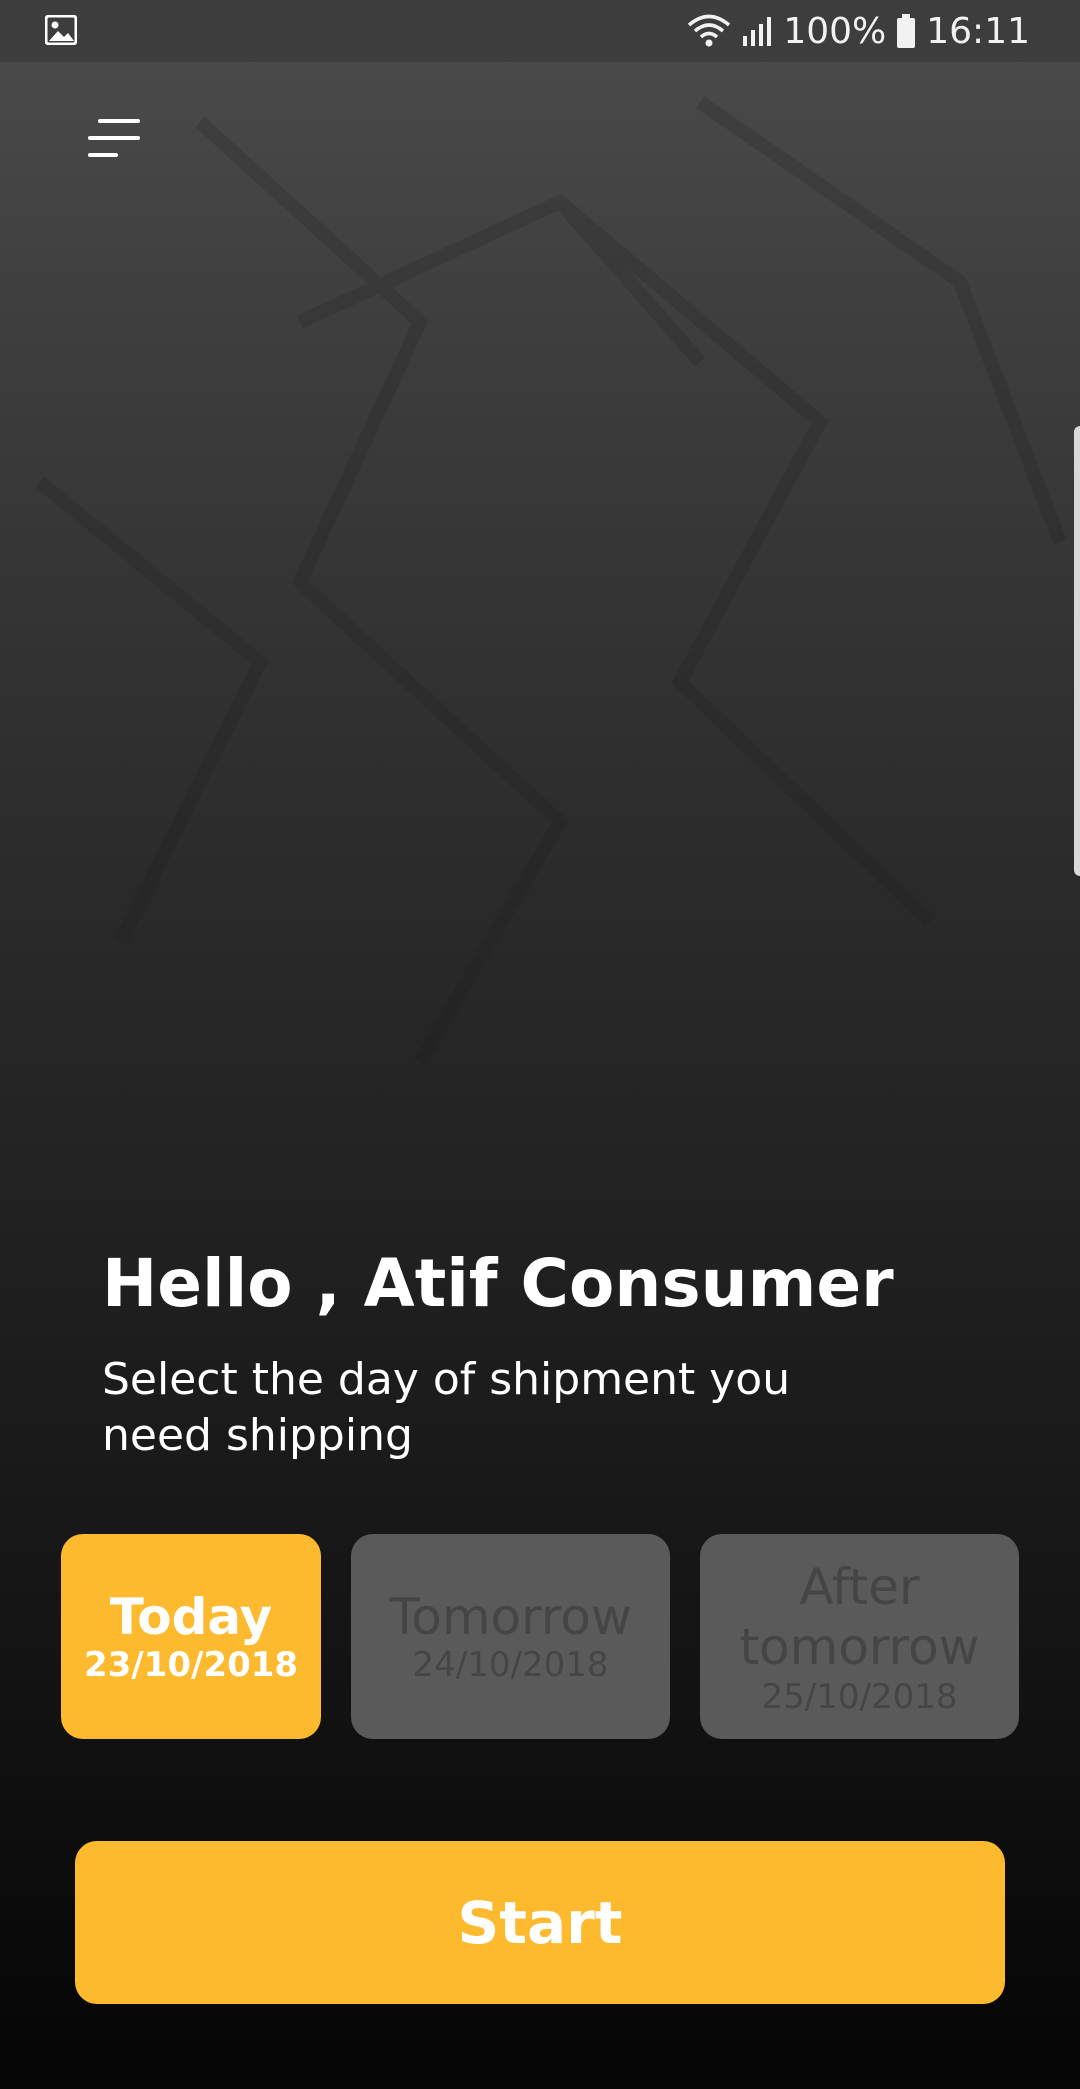  I want to click on day-option-label: Tomorrow, so click(510, 1616).